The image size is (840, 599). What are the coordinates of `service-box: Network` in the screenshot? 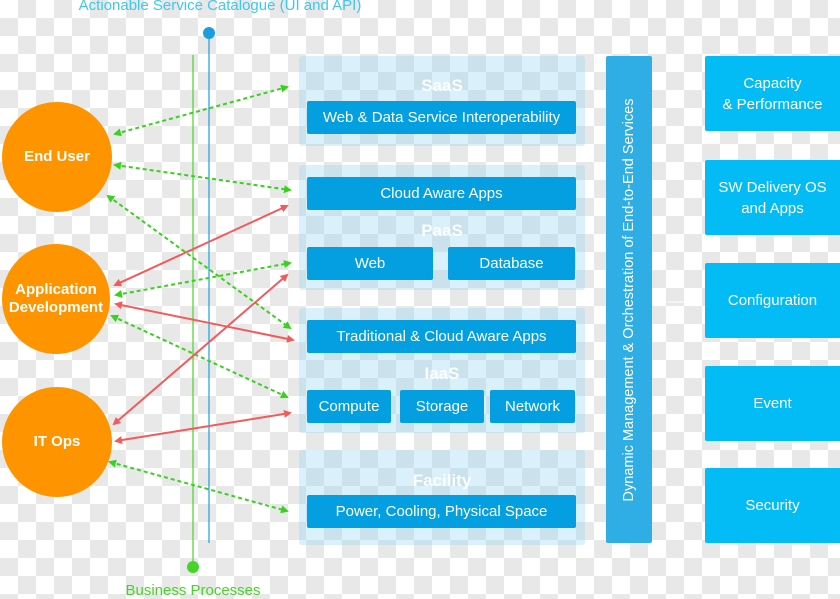 It's located at (532, 406).